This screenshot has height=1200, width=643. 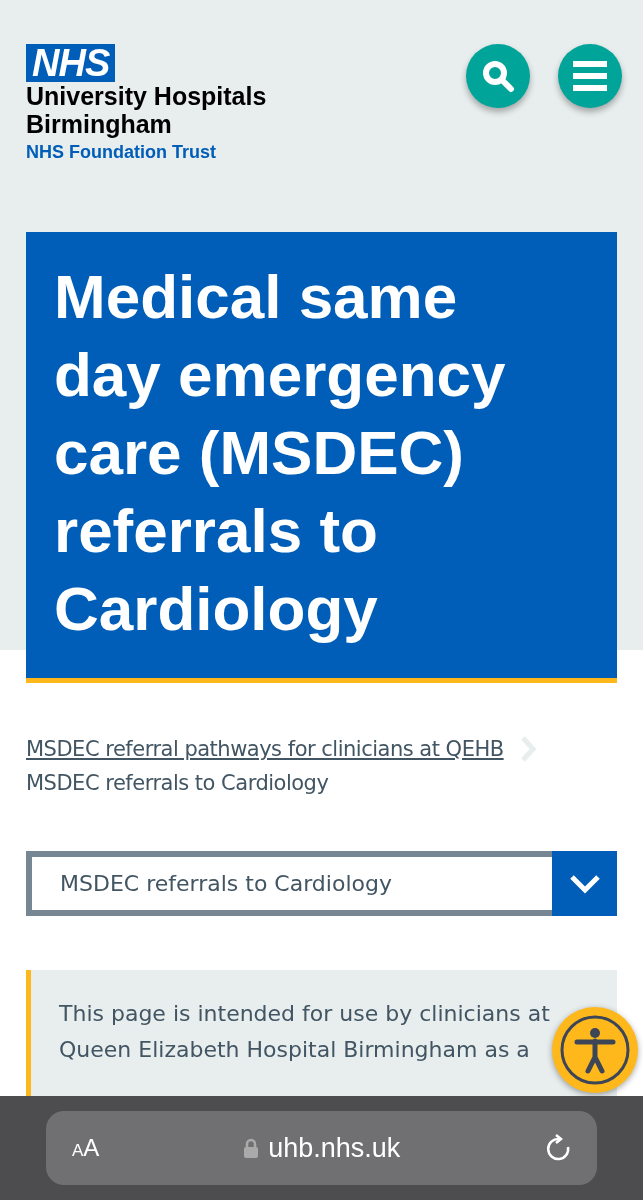 I want to click on search-button, so click(x=498, y=76).